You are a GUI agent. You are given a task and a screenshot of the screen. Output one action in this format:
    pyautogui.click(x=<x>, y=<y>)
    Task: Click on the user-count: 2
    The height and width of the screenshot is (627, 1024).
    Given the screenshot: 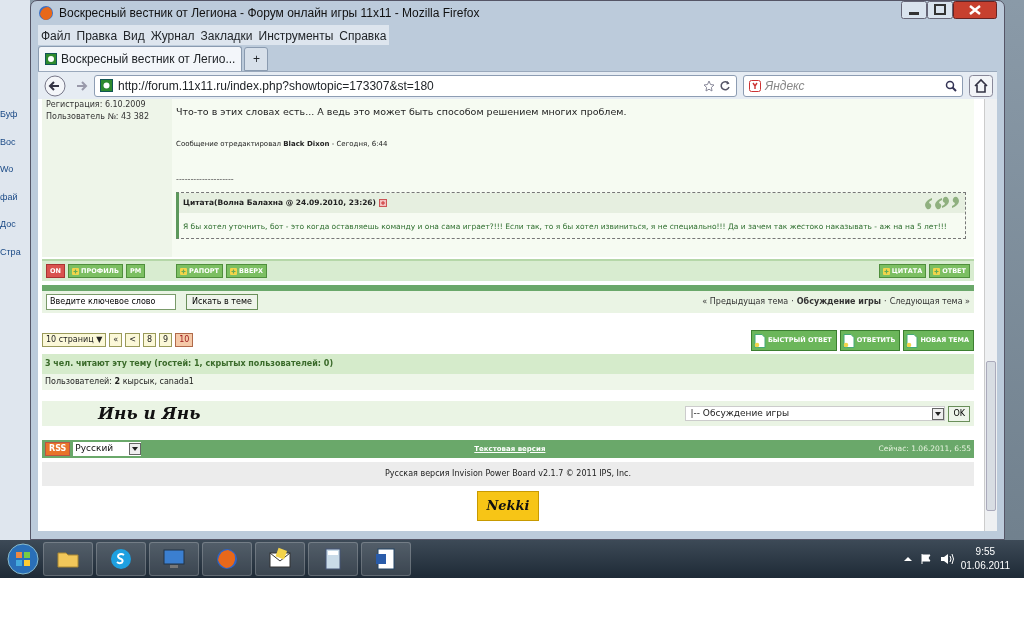 What is the action you would take?
    pyautogui.click(x=117, y=381)
    